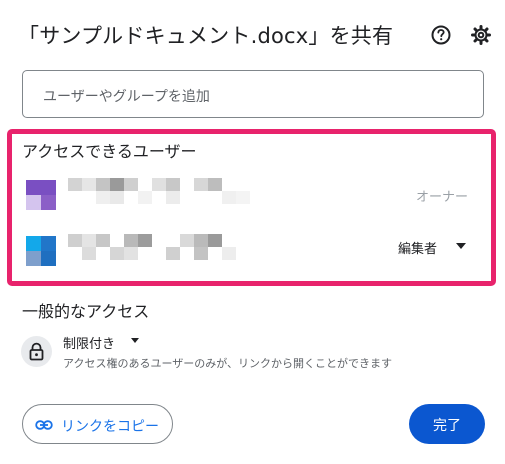 The width and height of the screenshot is (505, 464). Describe the element at coordinates (442, 197) in the screenshot. I see `role-owner-label: オーナー` at that location.